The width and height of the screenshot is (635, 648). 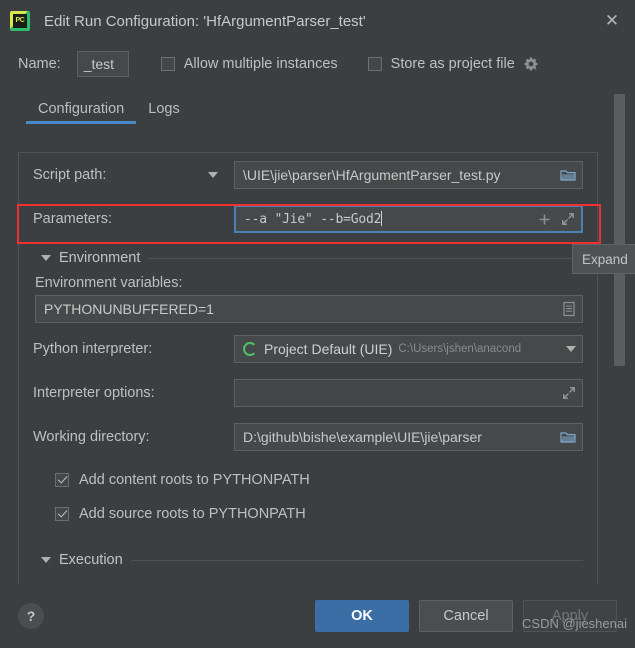 What do you see at coordinates (362, 437) in the screenshot?
I see `working-directory-value: D:\github\bishe\example\UIE\jie\parser` at bounding box center [362, 437].